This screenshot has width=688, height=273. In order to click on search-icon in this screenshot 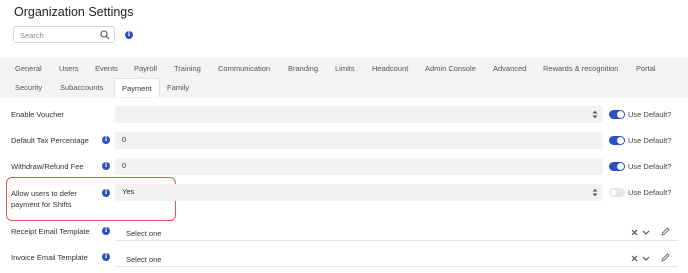, I will do `click(105, 35)`.